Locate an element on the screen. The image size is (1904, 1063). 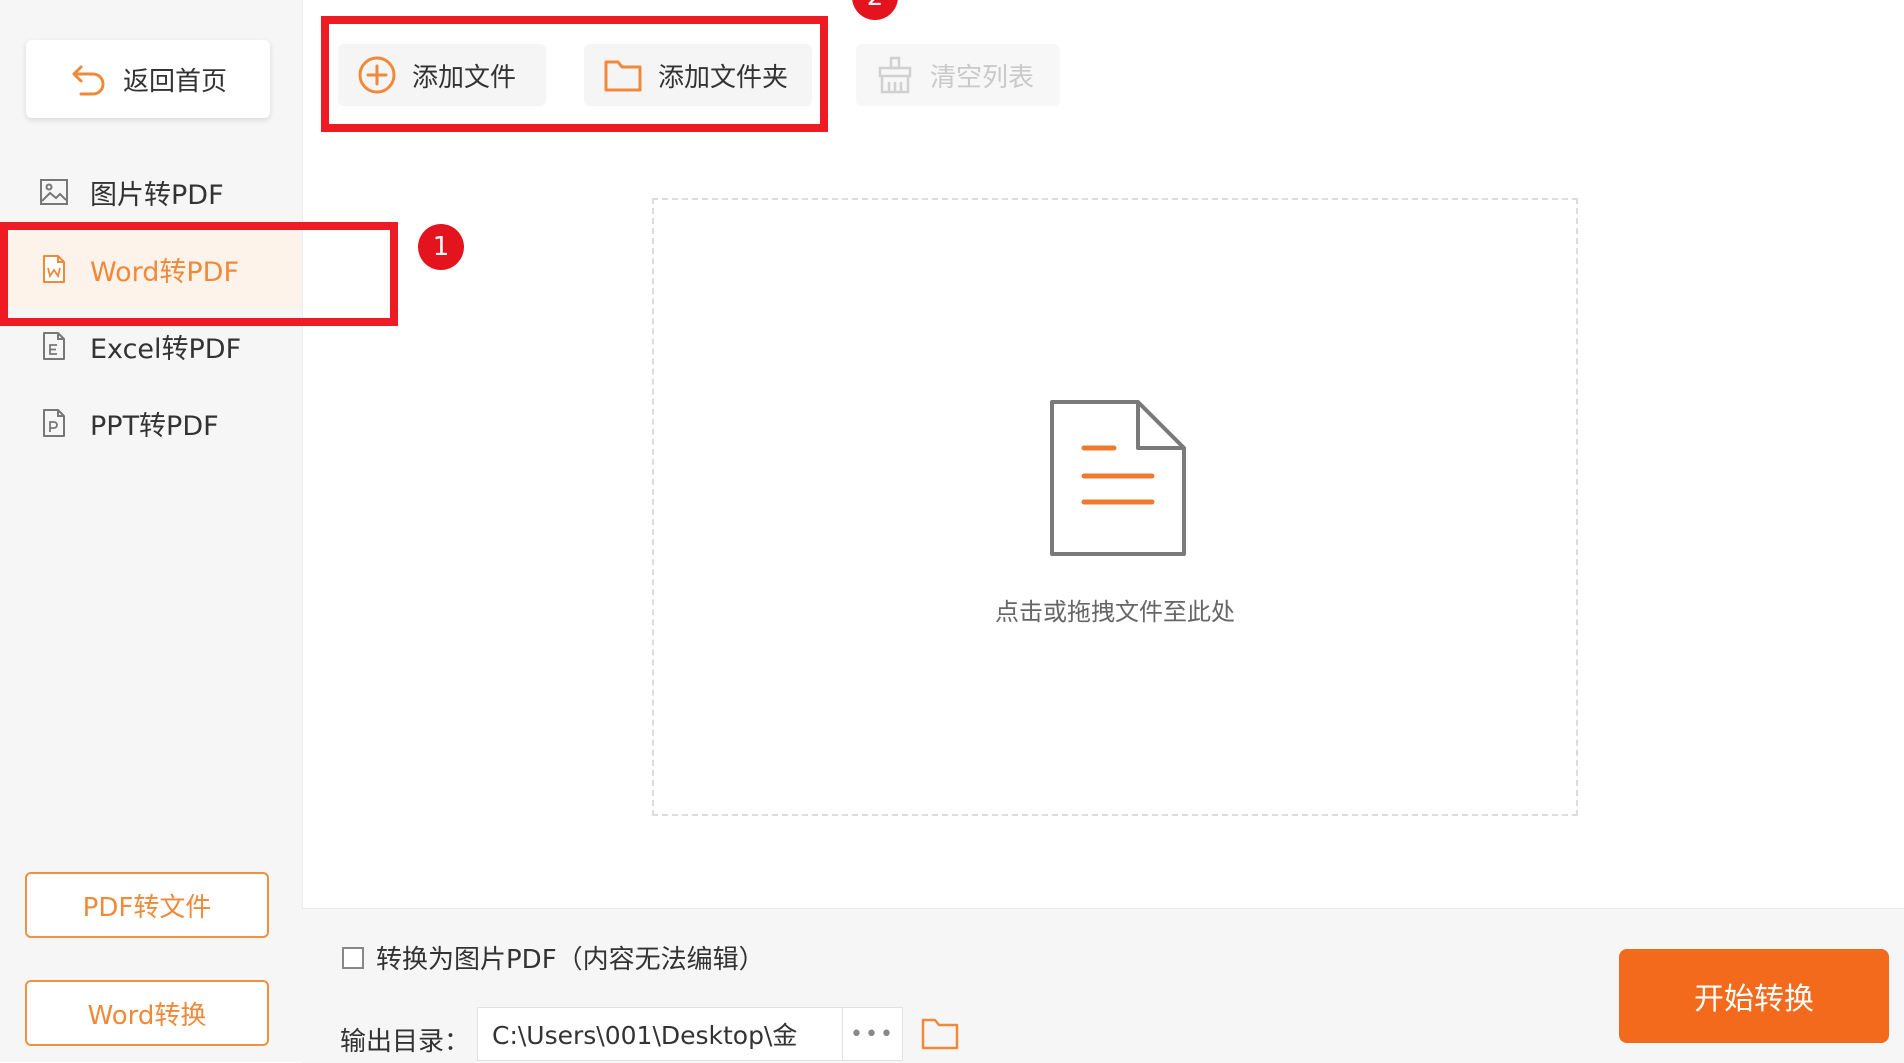
pdf-to-file-button: PDF转文件 is located at coordinates (147, 905).